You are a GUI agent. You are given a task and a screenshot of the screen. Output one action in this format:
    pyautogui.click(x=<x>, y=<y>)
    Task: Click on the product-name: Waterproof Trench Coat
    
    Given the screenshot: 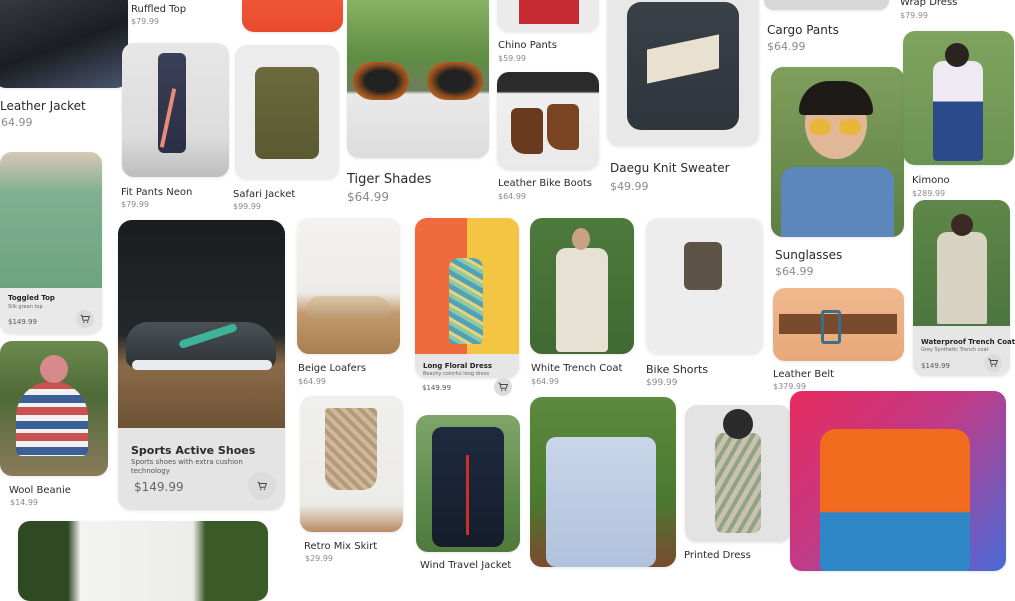 What is the action you would take?
    pyautogui.click(x=968, y=342)
    